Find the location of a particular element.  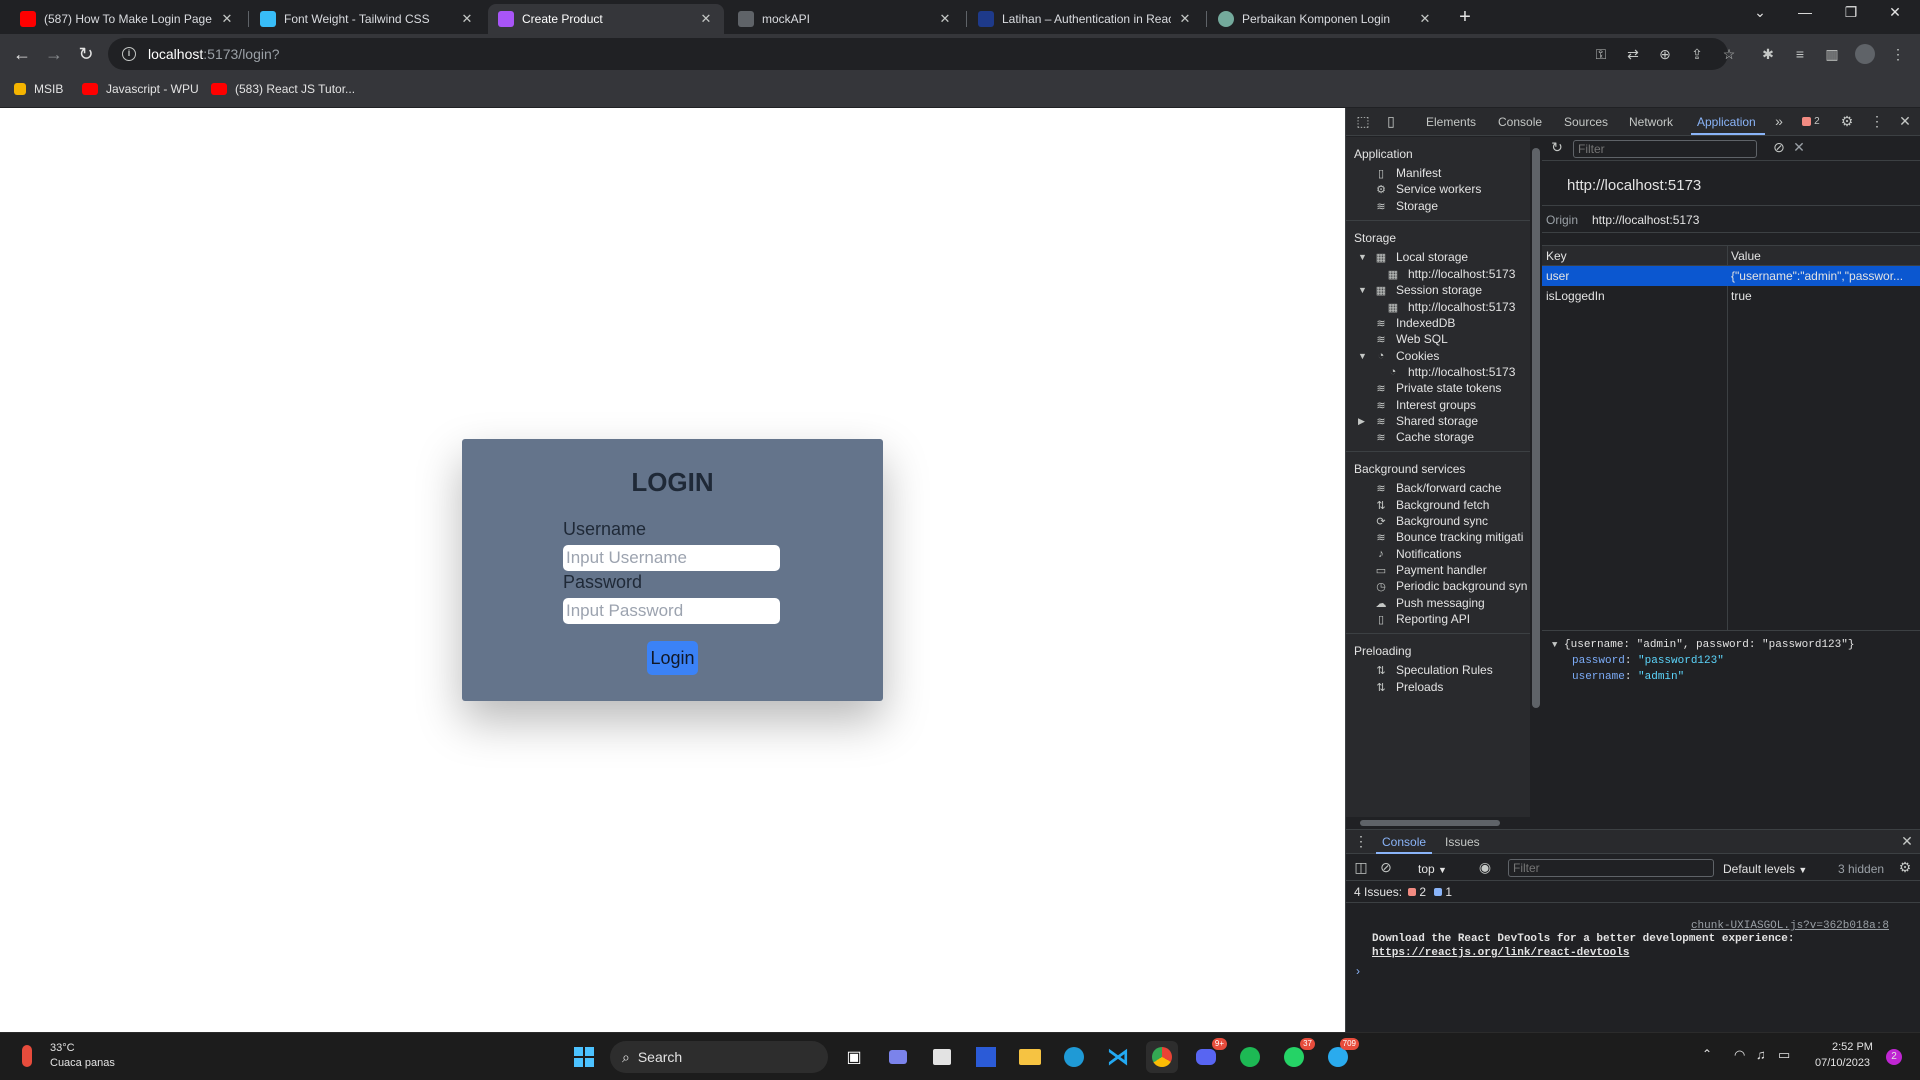

weather-temp: 33°C is located at coordinates (62, 1048).